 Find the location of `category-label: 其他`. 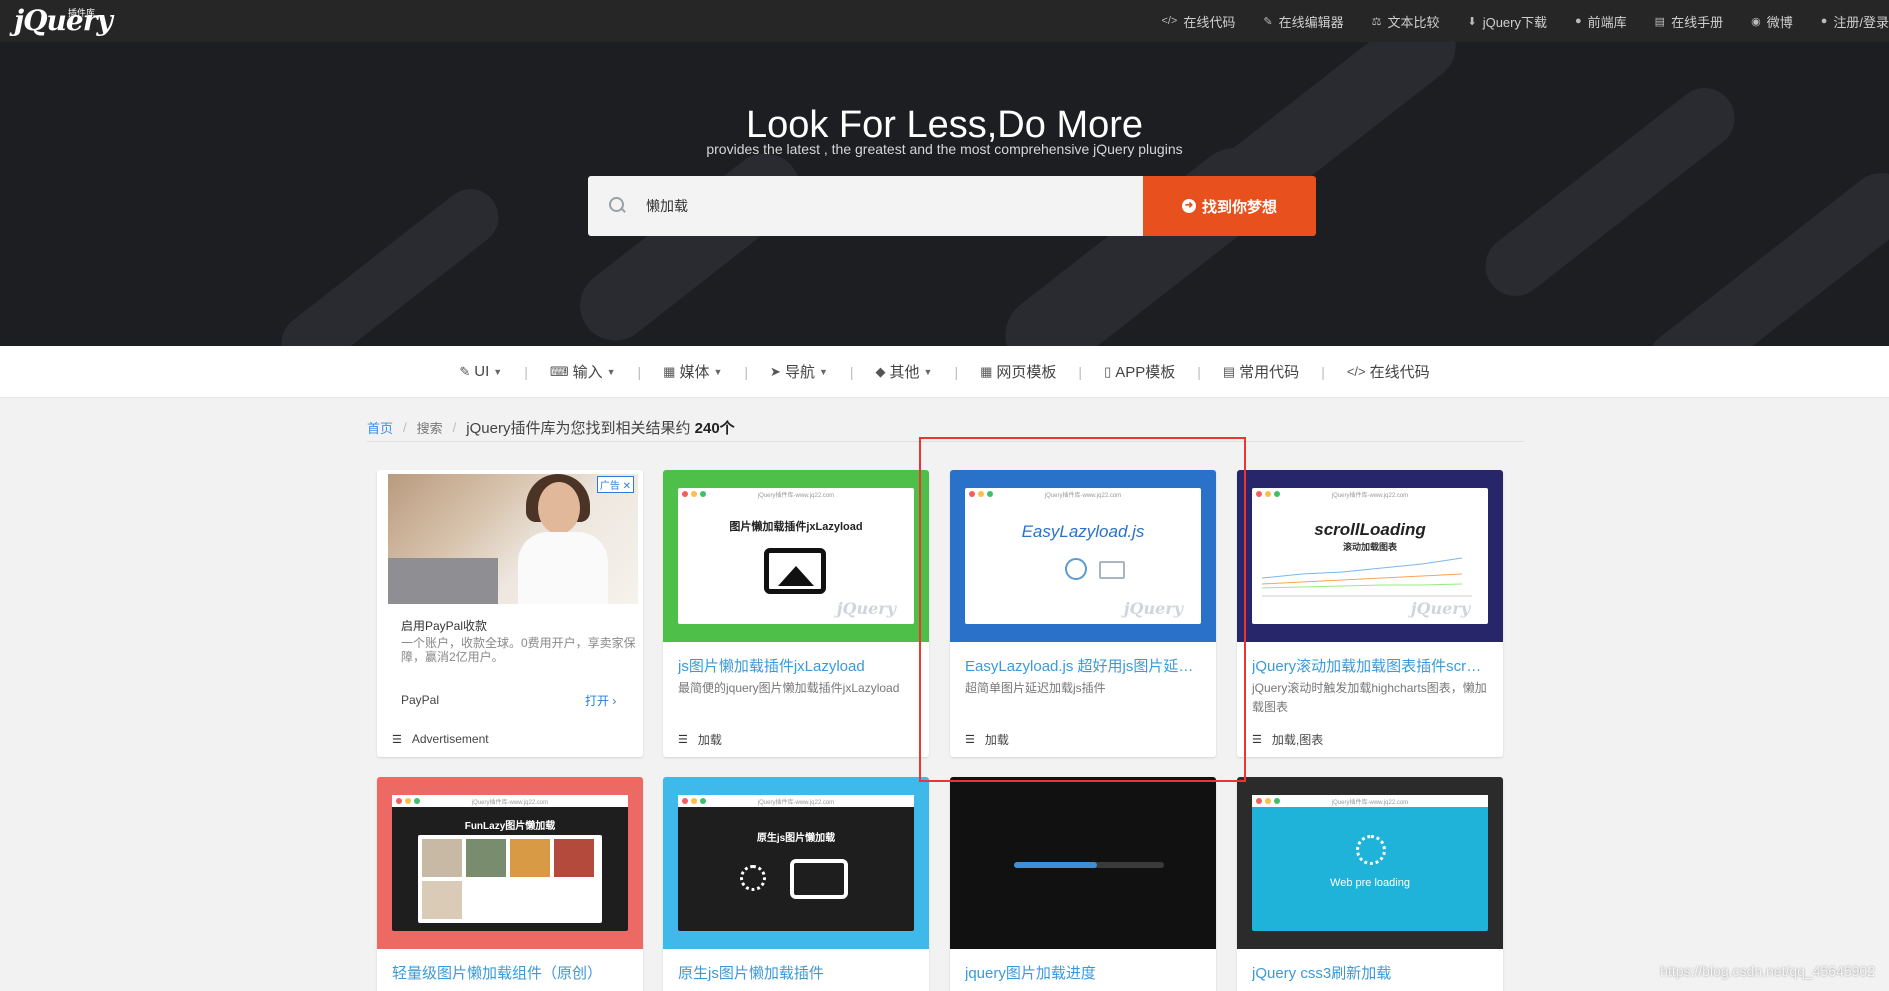

category-label: 其他 is located at coordinates (904, 372).